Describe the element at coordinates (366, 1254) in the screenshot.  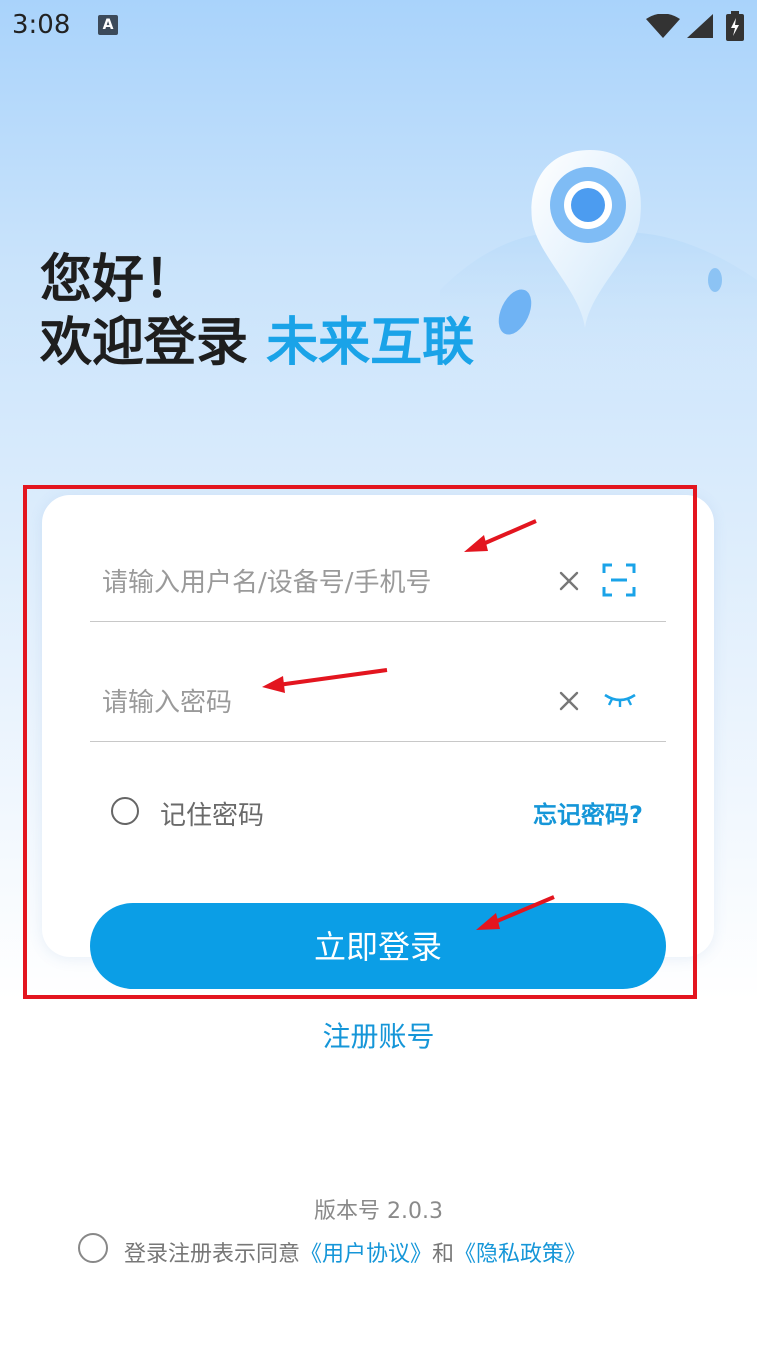
I see `user-agreement-link: 《用户协议》` at that location.